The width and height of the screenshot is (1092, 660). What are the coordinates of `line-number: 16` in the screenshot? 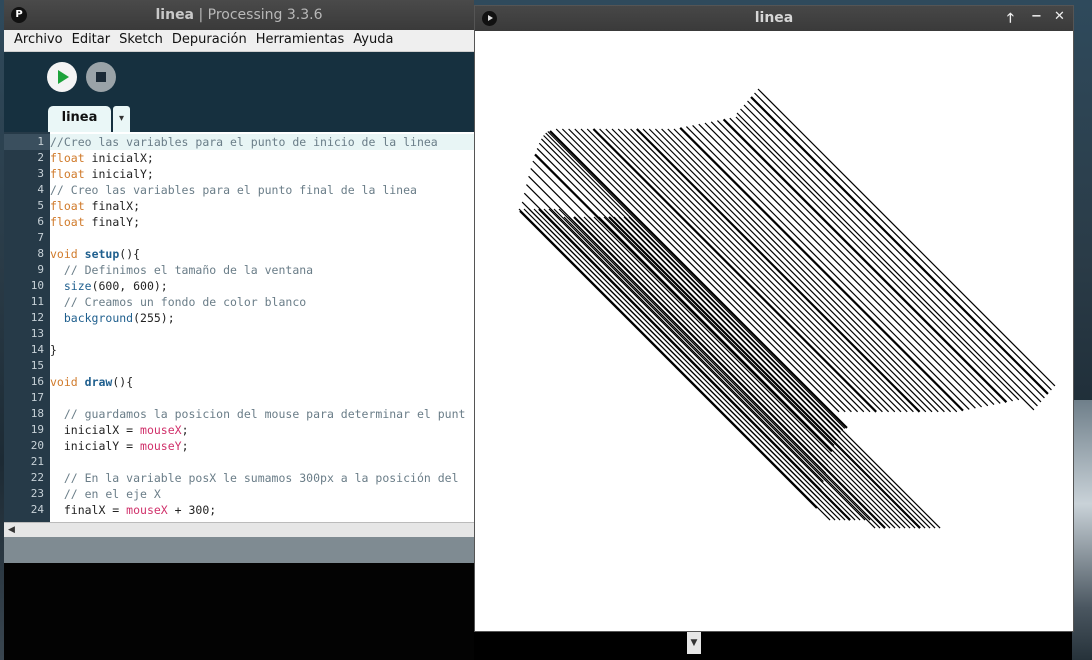 It's located at (37, 381).